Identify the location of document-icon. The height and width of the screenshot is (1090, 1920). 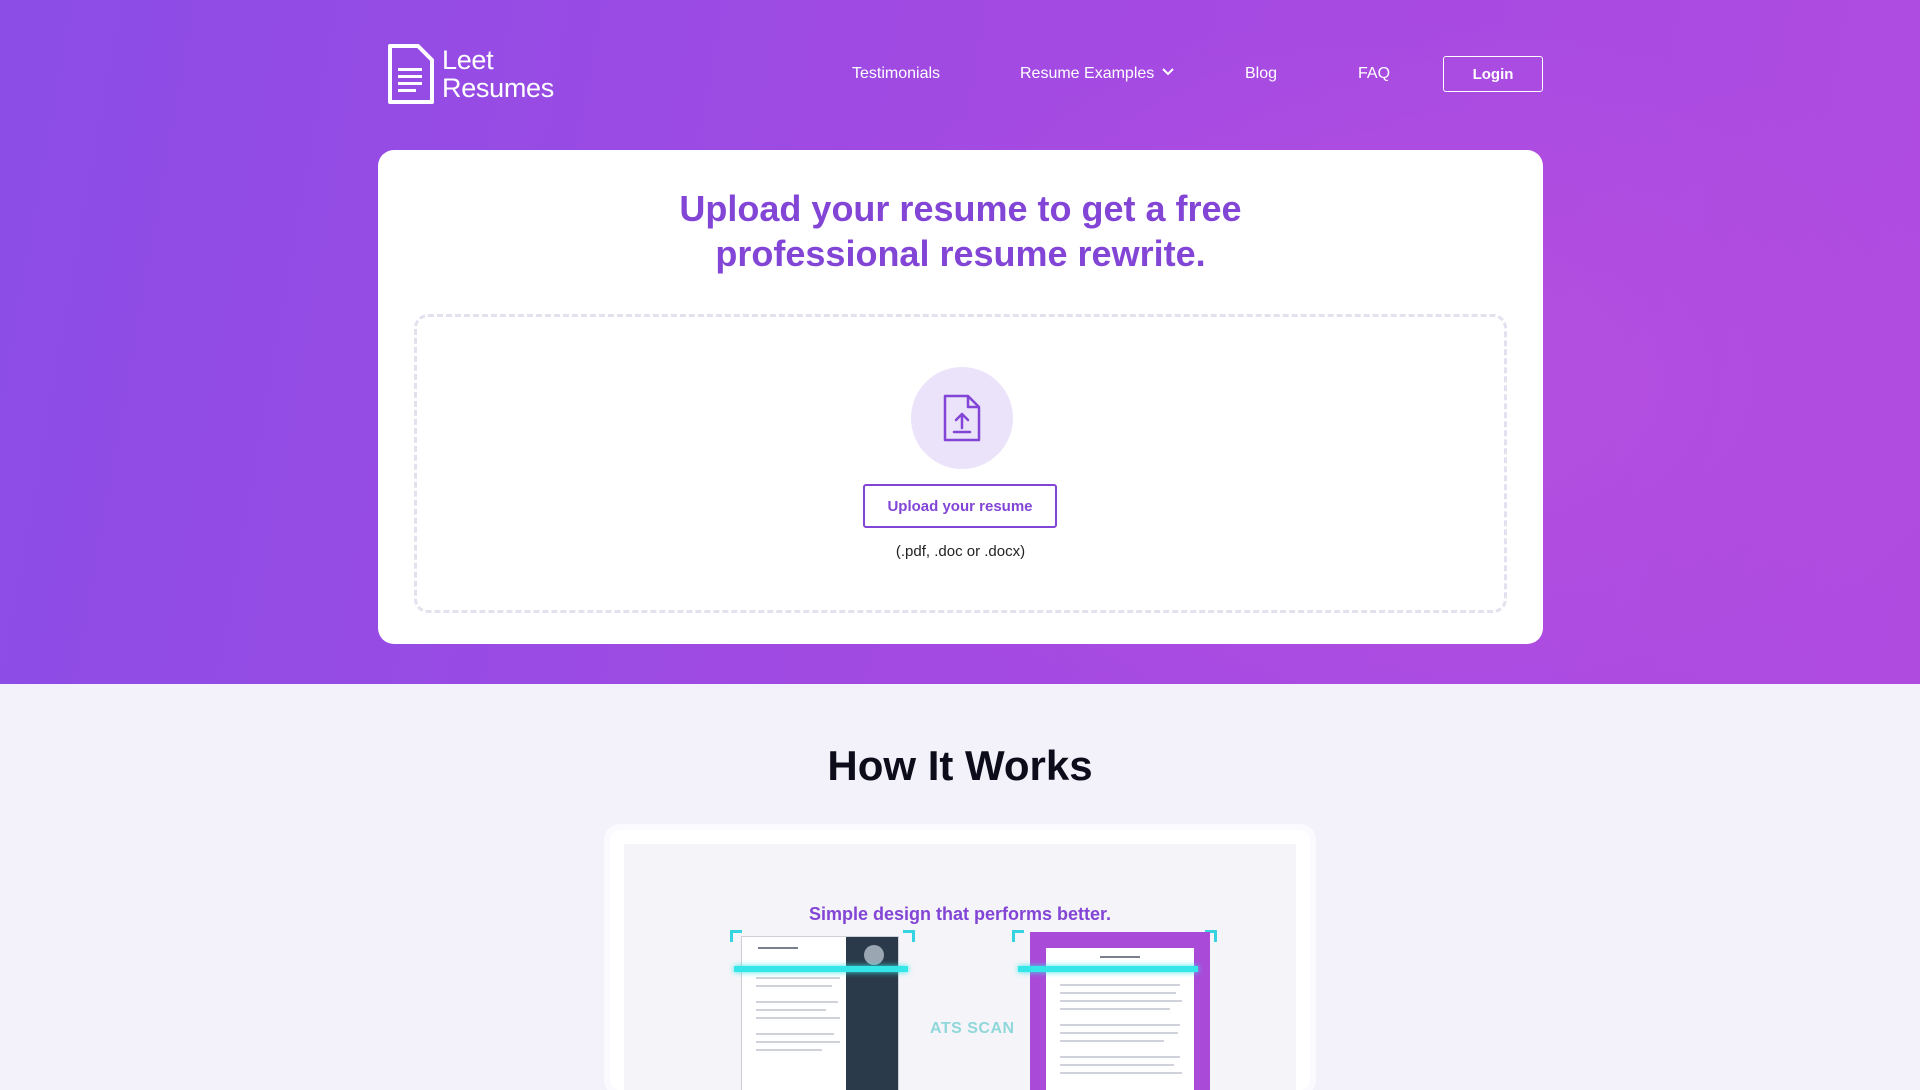
(411, 74).